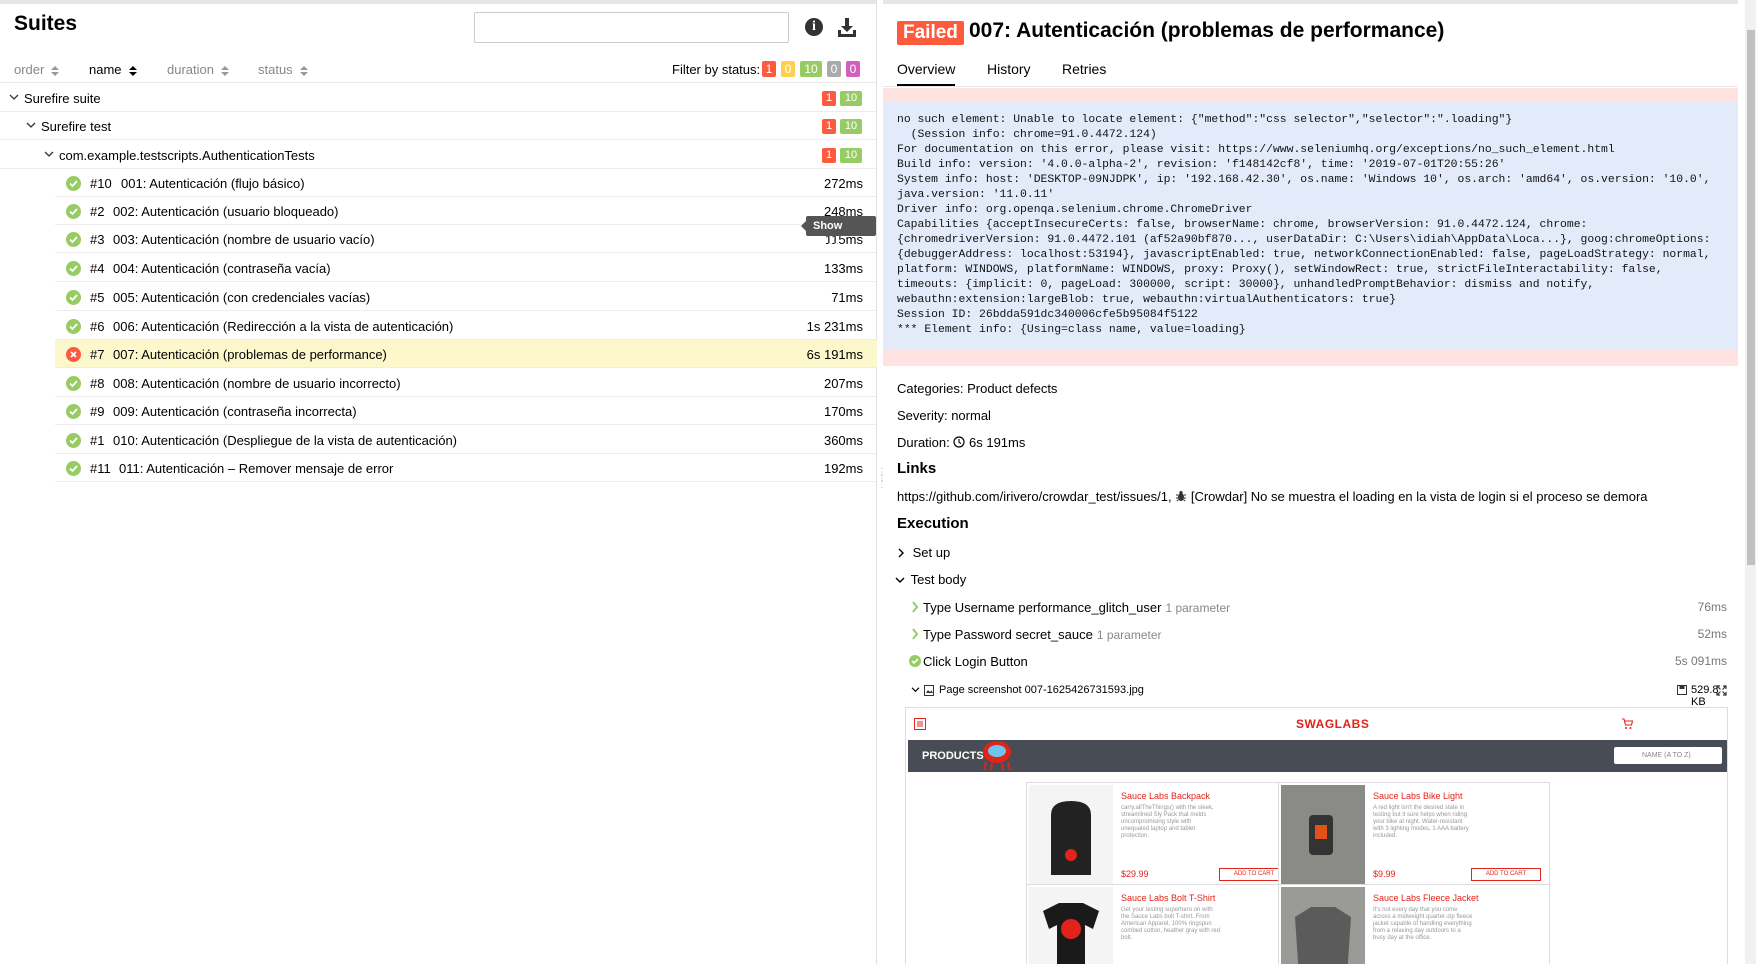  I want to click on product-title: Sauce Labs Bike Light, so click(1418, 796).